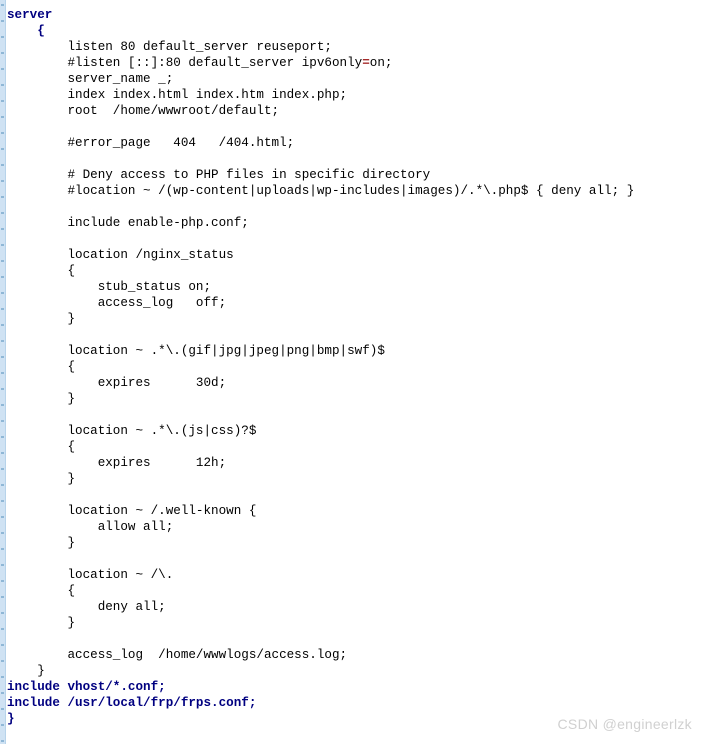 The image size is (702, 744). Describe the element at coordinates (354, 687) in the screenshot. I see `code-line: include vhost/*.conf;` at that location.